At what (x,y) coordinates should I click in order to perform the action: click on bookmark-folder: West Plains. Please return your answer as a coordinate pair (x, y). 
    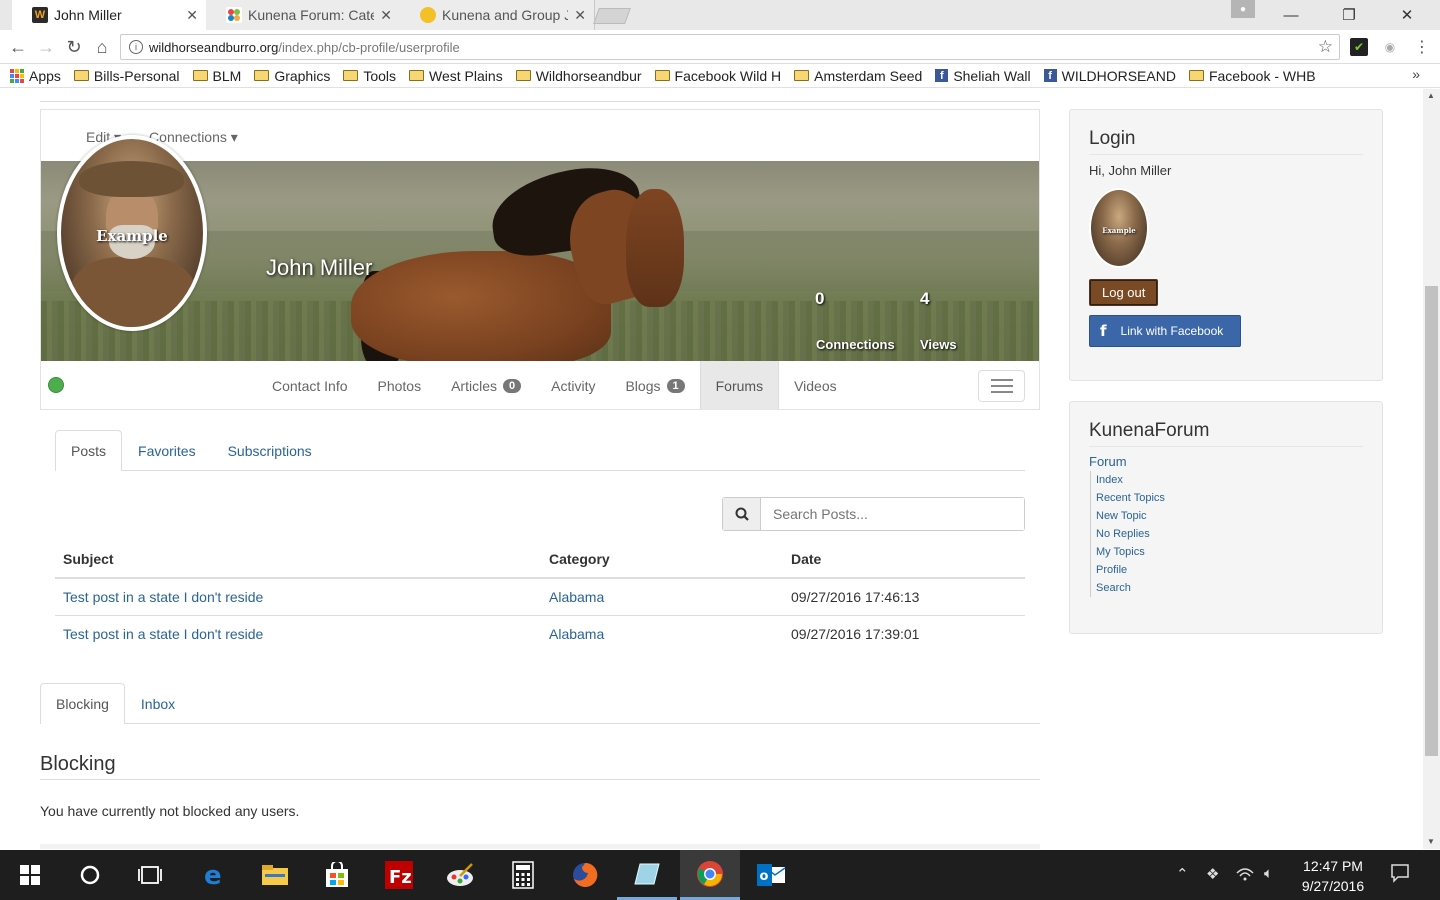
    Looking at the image, I should click on (456, 76).